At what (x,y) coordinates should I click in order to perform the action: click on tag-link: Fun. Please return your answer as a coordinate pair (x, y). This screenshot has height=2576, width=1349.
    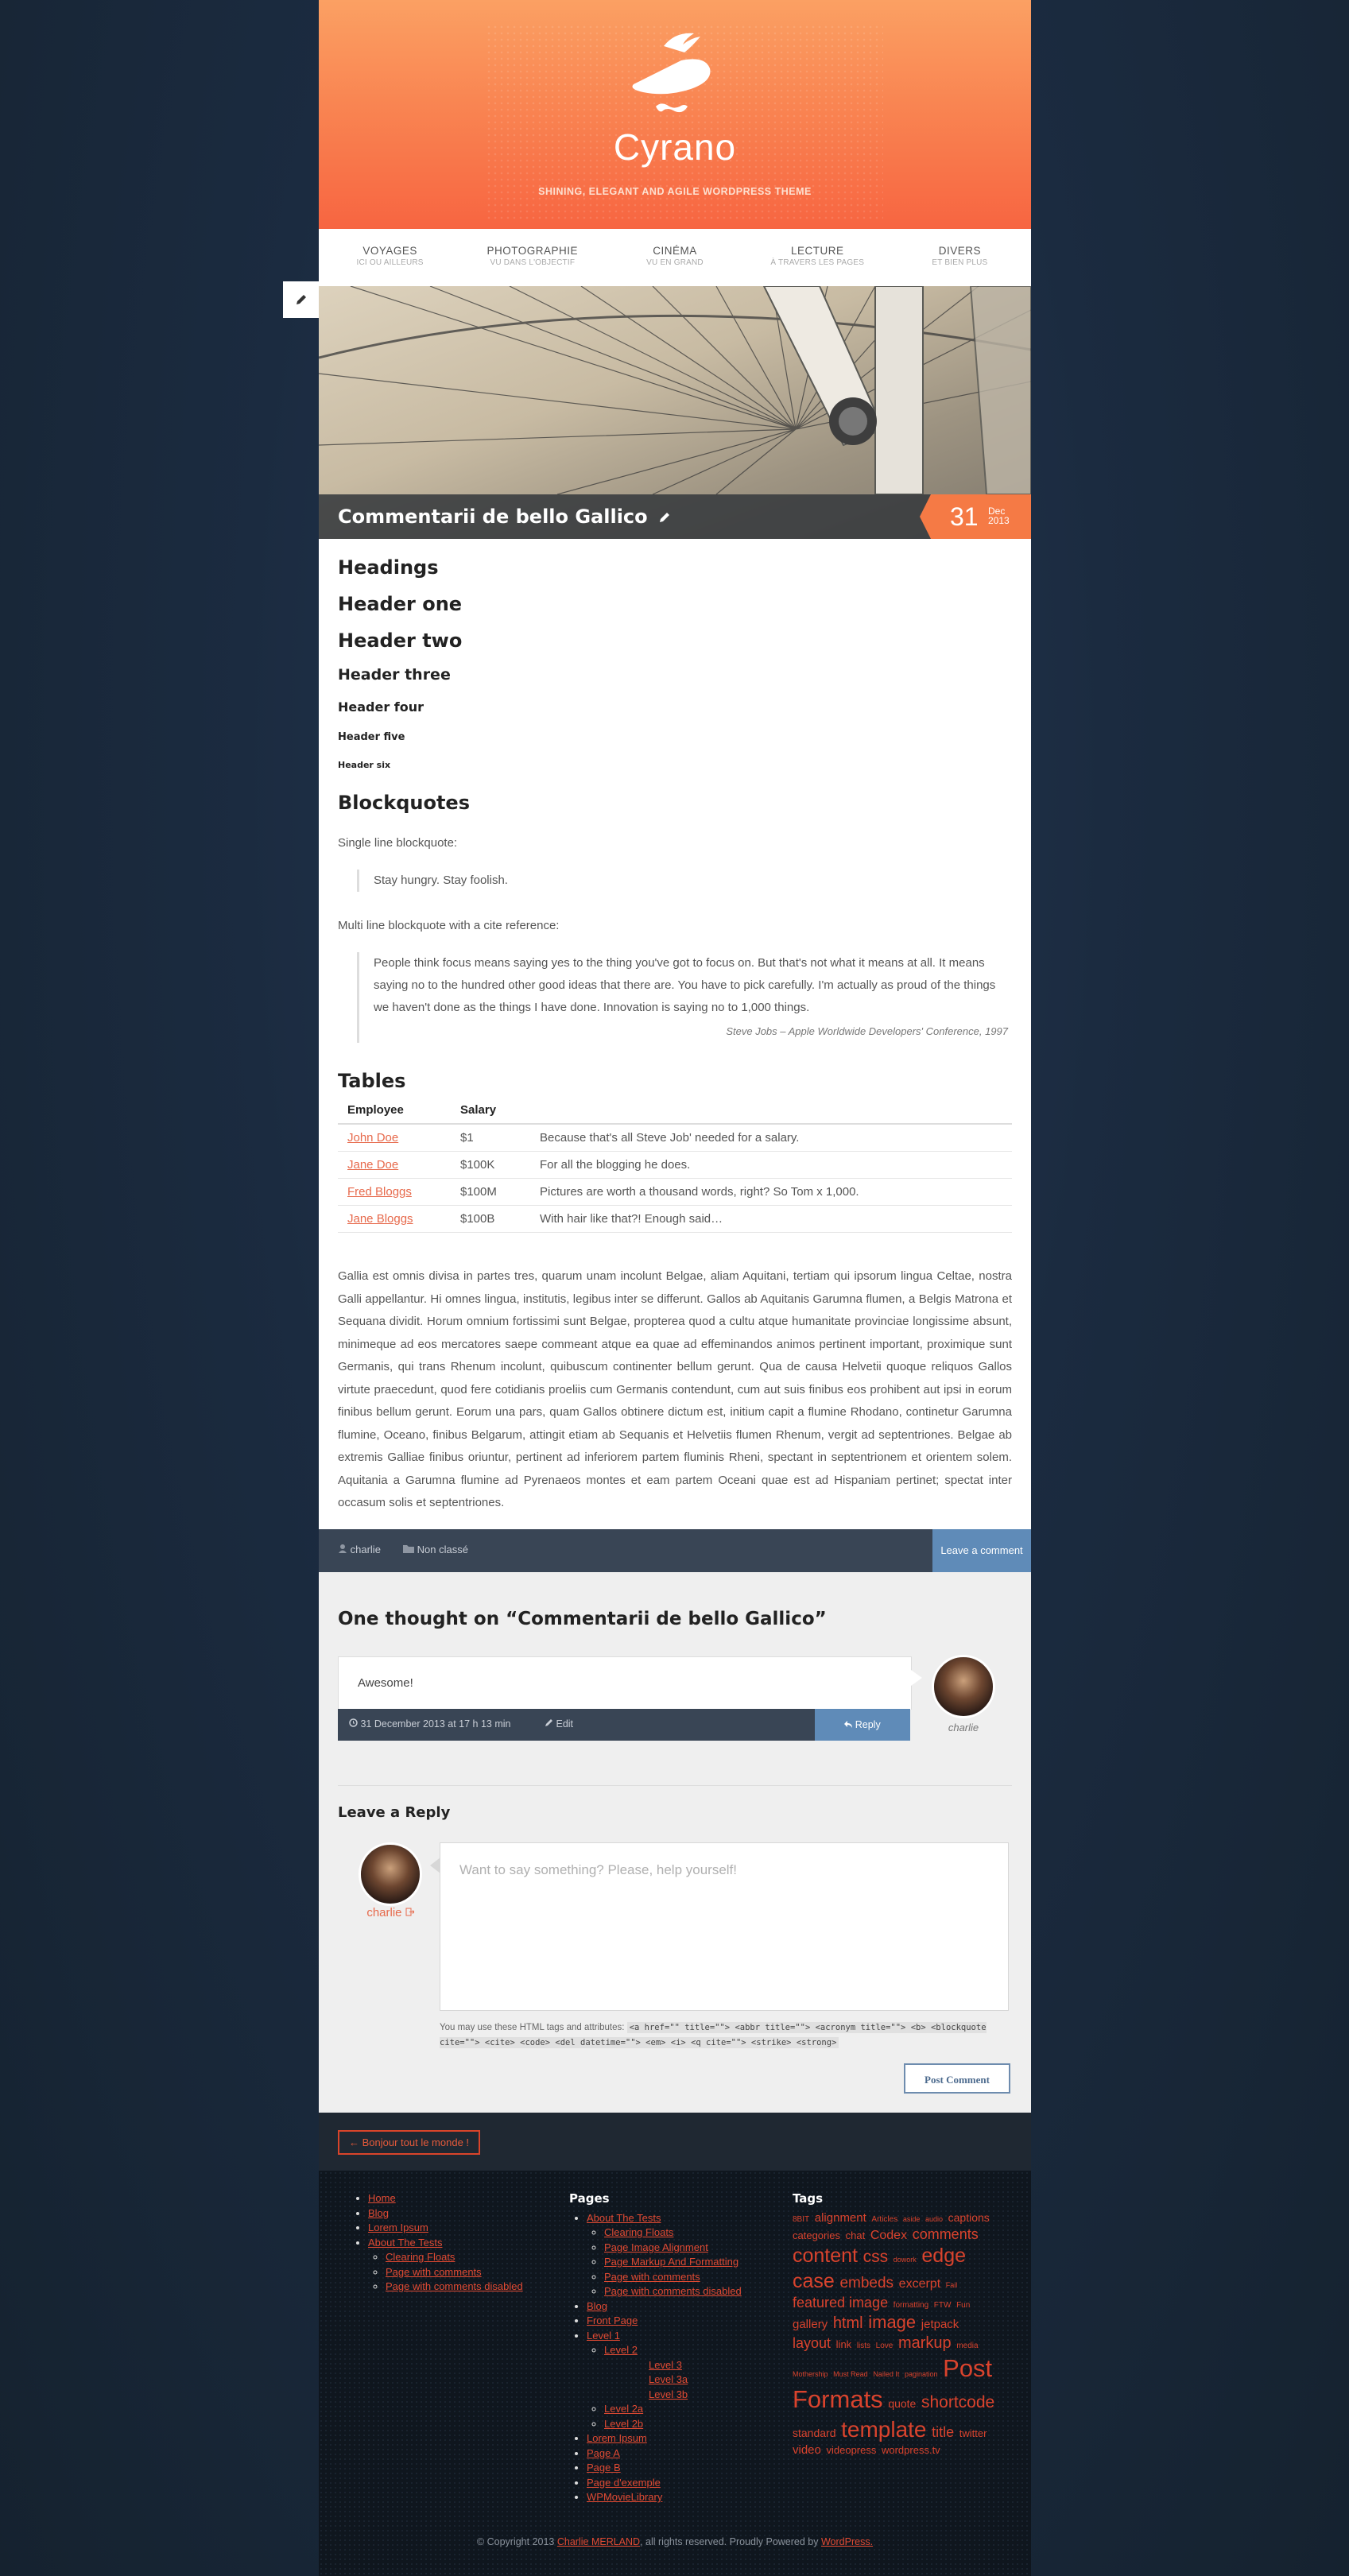
    Looking at the image, I should click on (963, 2305).